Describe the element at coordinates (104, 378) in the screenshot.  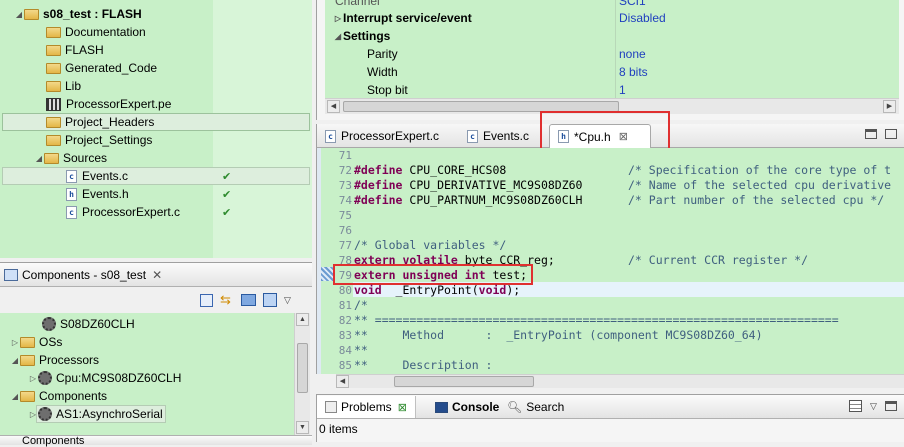
I see `component-item-cpu: ▷ Cpu:MC9S08DZ60CLH` at that location.